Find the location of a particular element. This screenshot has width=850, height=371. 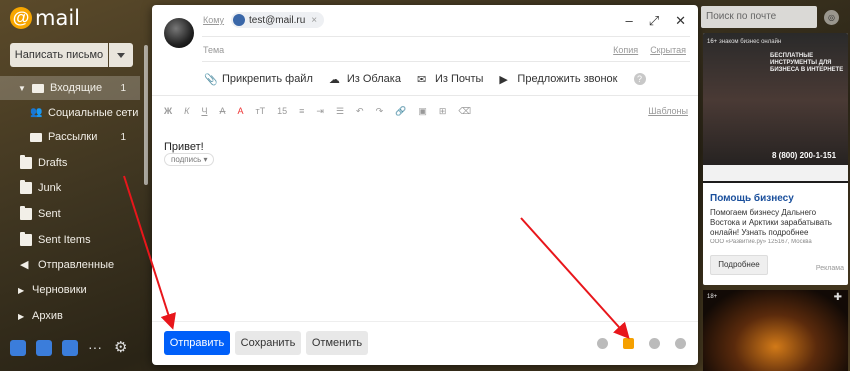

bcc-link: Скрытая is located at coordinates (668, 50).